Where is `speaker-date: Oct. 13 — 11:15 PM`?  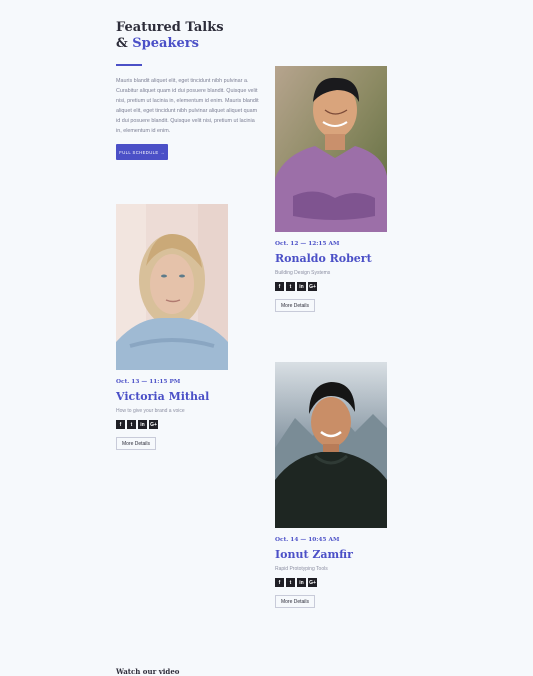 speaker-date: Oct. 13 — 11:15 PM is located at coordinates (148, 382).